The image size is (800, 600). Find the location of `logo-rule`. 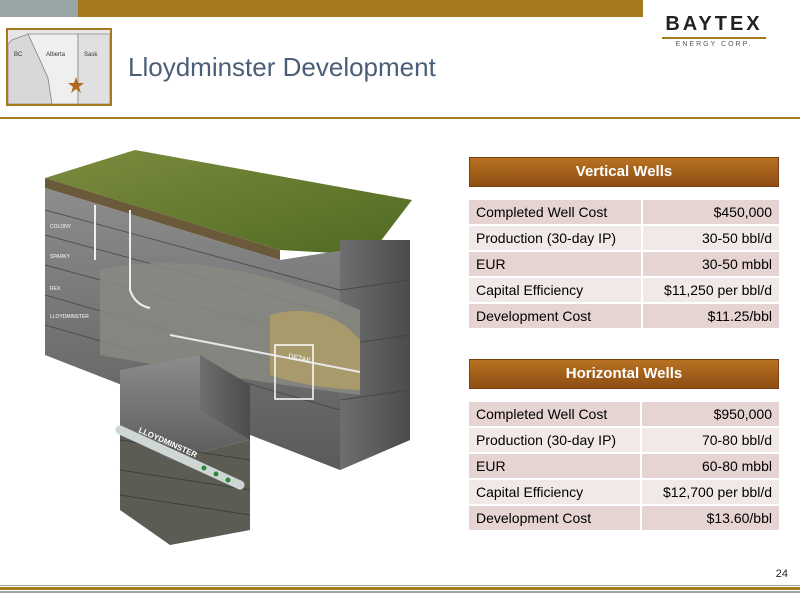

logo-rule is located at coordinates (714, 38).